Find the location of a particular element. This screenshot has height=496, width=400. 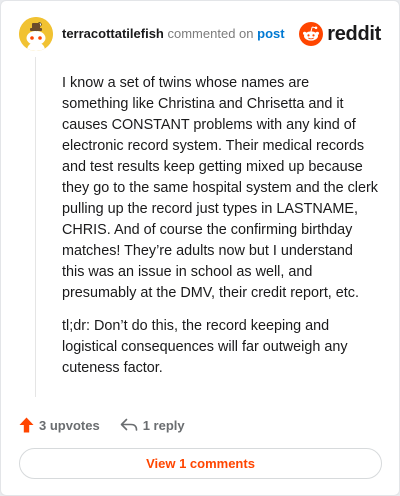

action-text: commented on is located at coordinates (210, 33).